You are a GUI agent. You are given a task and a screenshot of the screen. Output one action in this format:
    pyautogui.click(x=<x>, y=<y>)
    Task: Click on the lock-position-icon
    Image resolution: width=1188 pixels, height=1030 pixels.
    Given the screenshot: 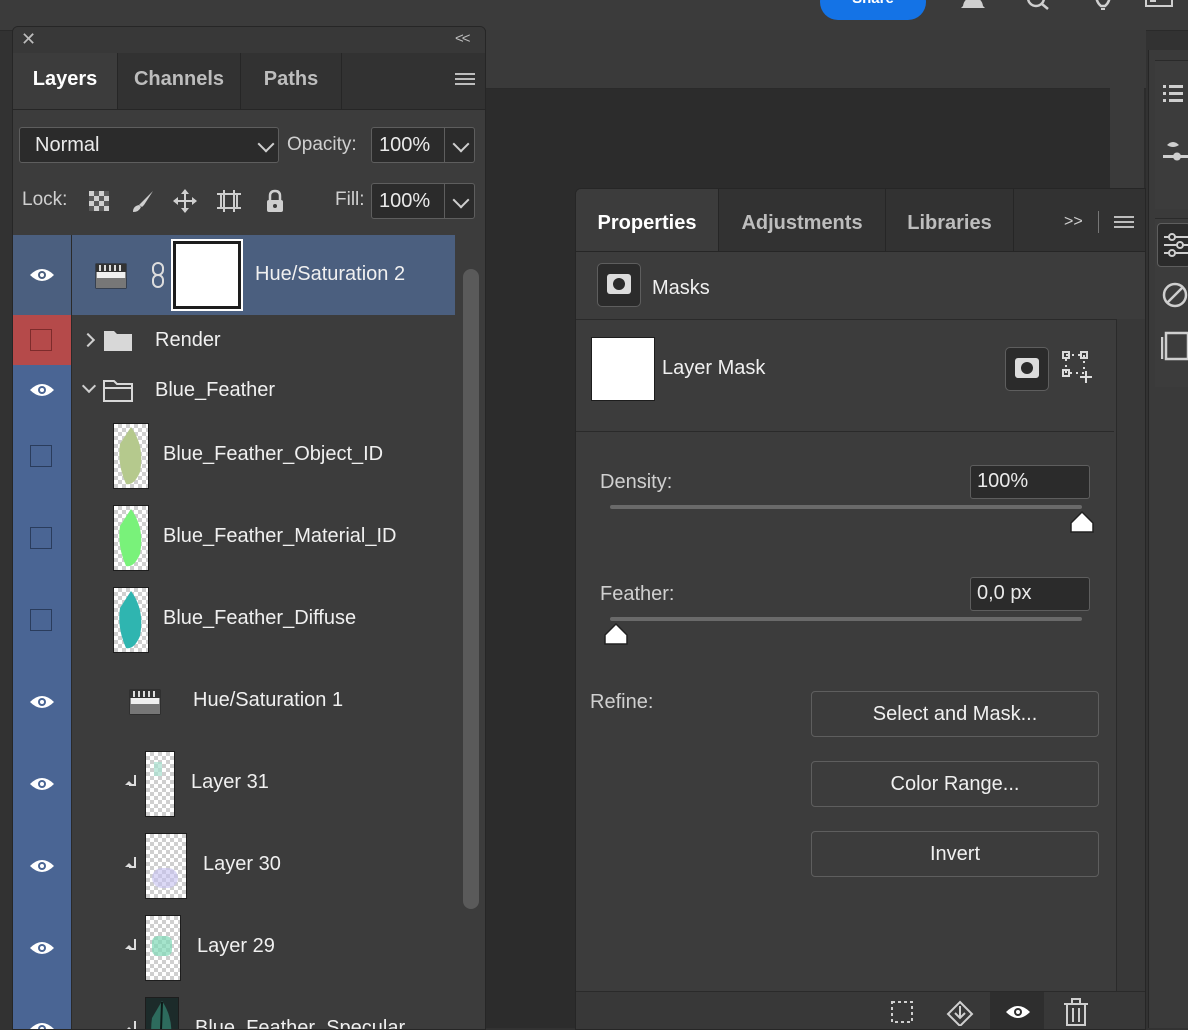 What is the action you would take?
    pyautogui.click(x=185, y=201)
    